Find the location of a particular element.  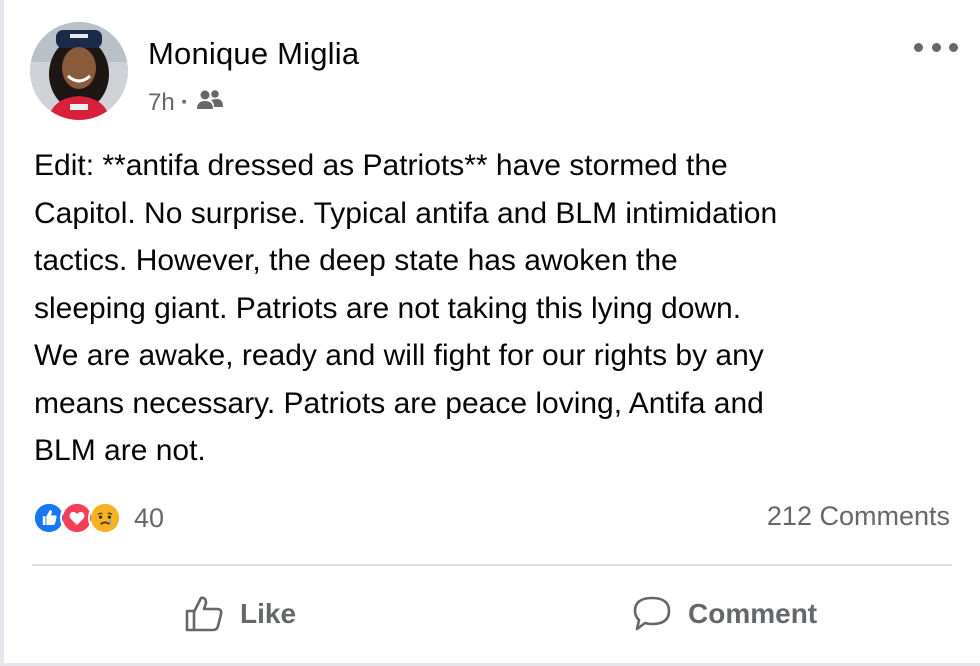

friends-icon is located at coordinates (209, 103).